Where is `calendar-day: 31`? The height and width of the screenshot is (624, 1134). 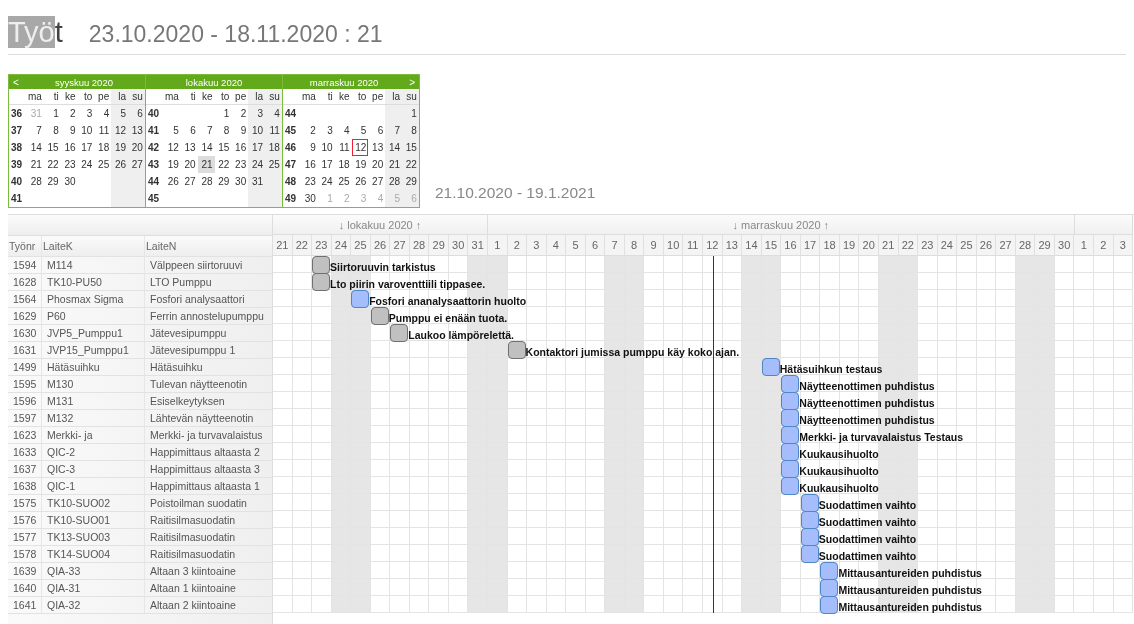 calendar-day: 31 is located at coordinates (257, 181).